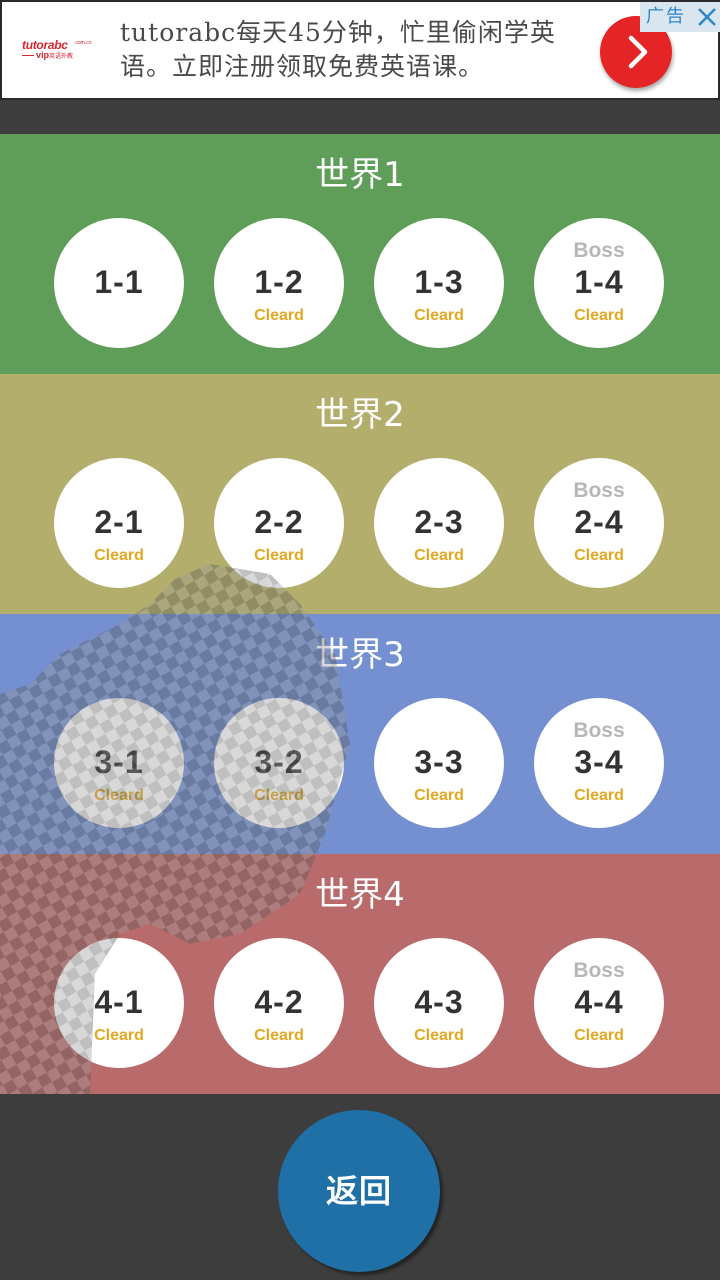 This screenshot has width=720, height=1280. Describe the element at coordinates (61, 57) in the screenshot. I see `ad-logo-vip-cn: 英语外教` at that location.